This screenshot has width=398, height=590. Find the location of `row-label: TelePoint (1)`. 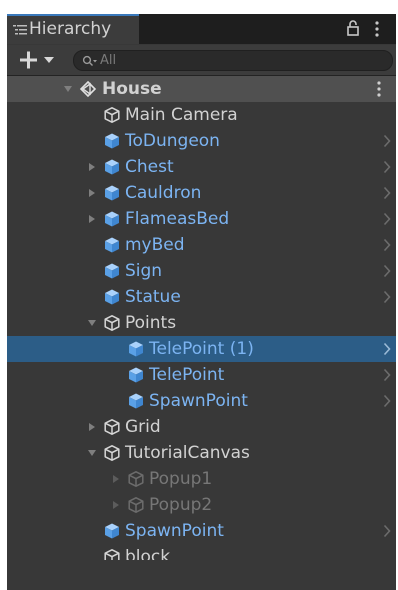

row-label: TelePoint (1) is located at coordinates (201, 349).